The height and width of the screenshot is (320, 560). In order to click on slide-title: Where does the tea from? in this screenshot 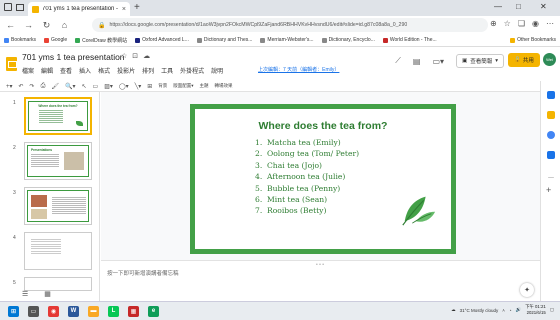, I will do `click(323, 126)`.